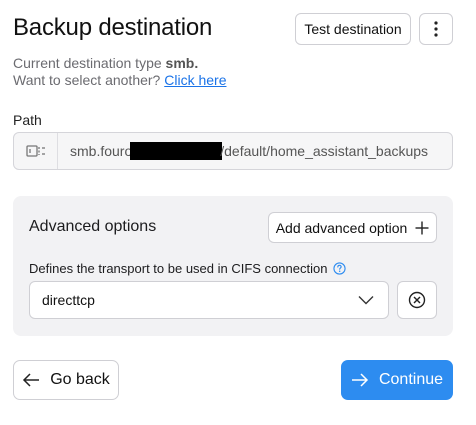 The width and height of the screenshot is (476, 425). I want to click on test-destination-button: Test destination, so click(353, 29).